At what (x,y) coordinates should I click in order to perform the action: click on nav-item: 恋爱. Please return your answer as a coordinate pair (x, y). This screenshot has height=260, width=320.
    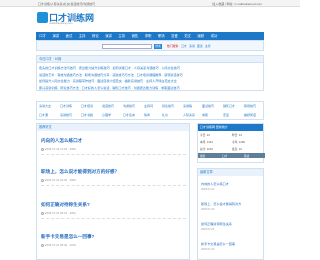
    Looking at the image, I should click on (174, 36).